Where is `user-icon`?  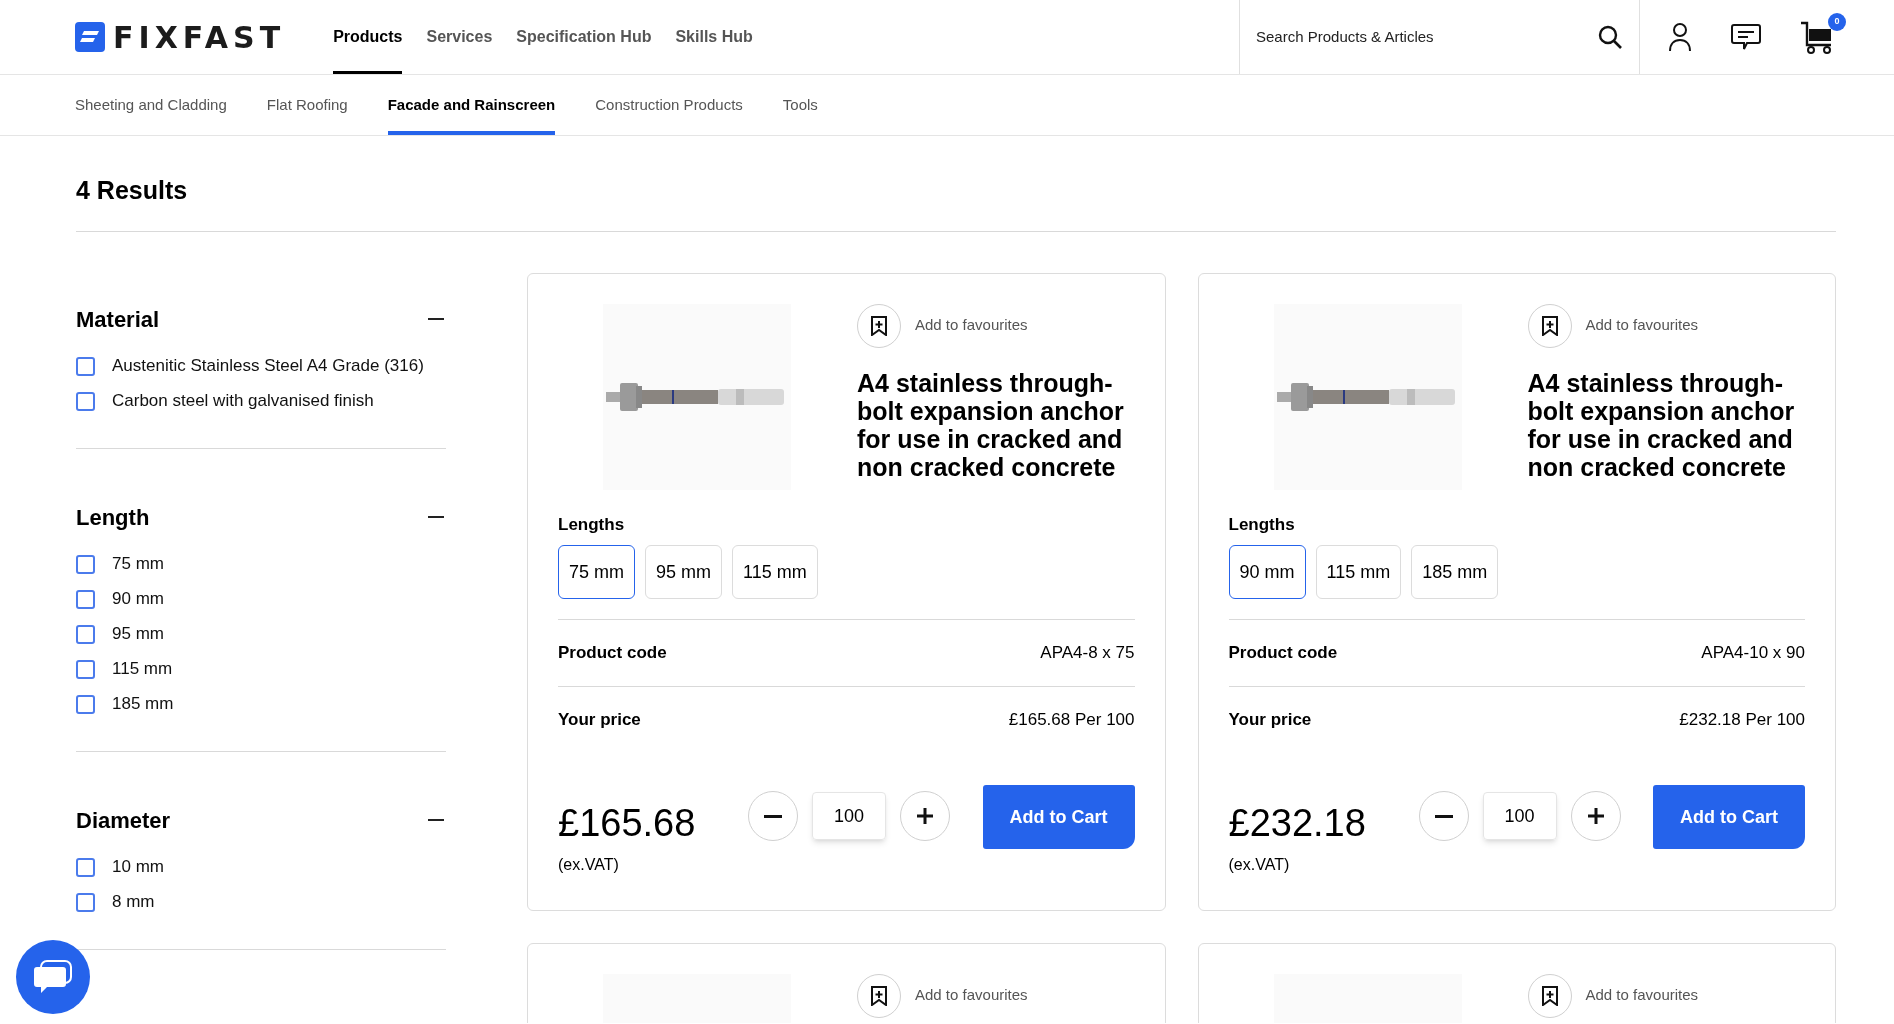 user-icon is located at coordinates (1680, 37).